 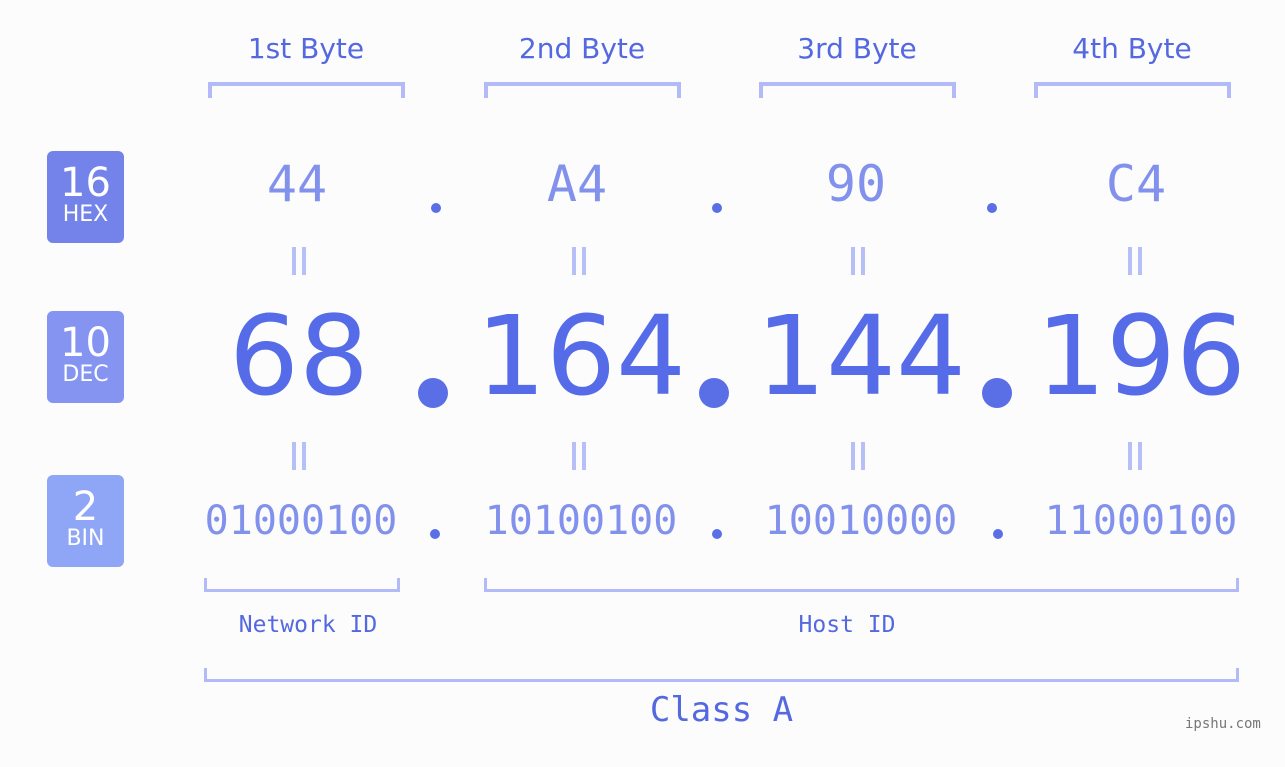 I want to click on byte-header-3: 3rd Byte, so click(x=857, y=48).